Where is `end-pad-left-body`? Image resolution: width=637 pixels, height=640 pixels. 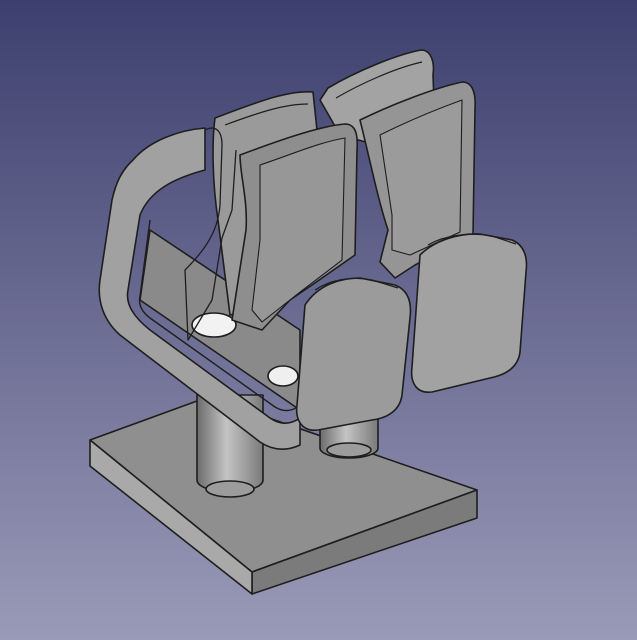
end-pad-left-body is located at coordinates (353, 354).